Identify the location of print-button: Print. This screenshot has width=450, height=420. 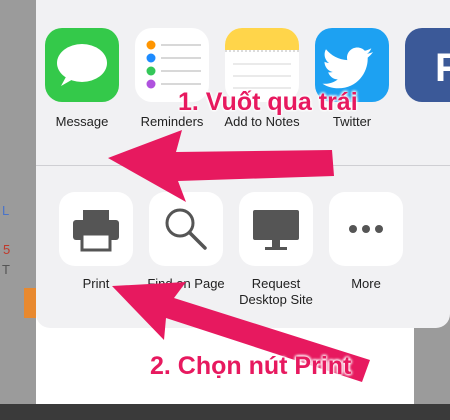
(96, 242).